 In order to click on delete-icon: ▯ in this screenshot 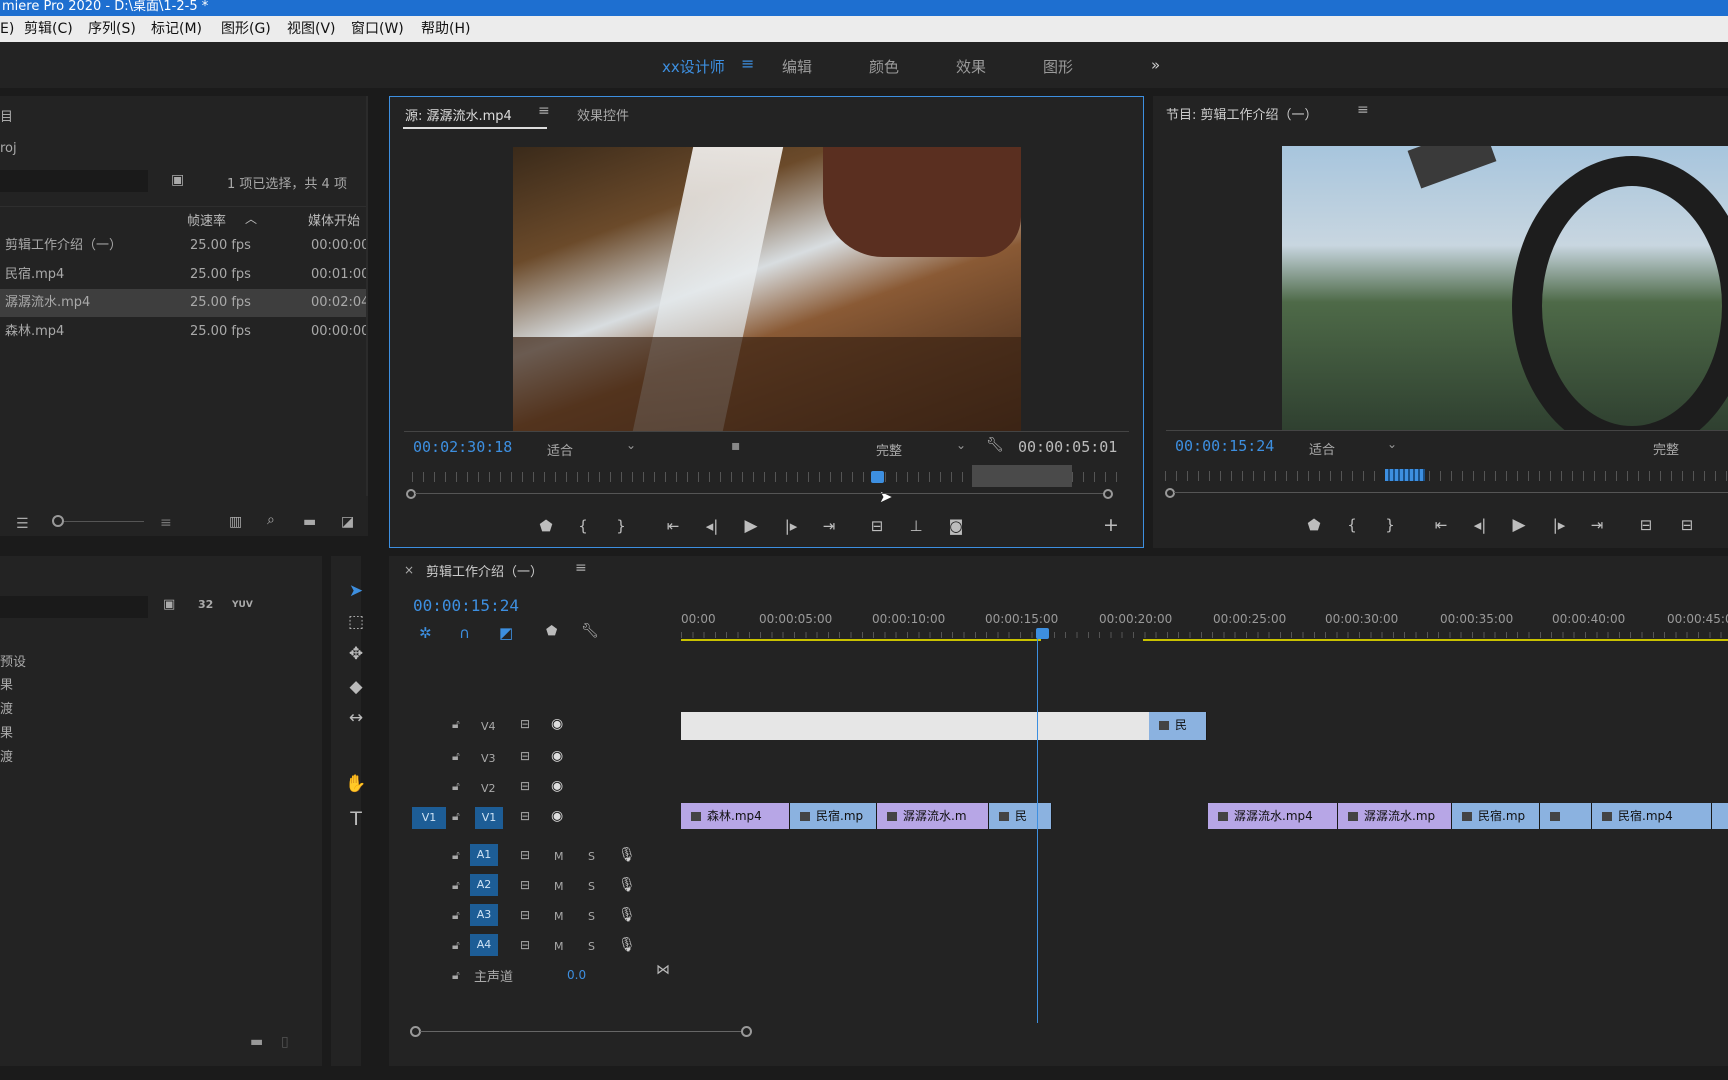, I will do `click(285, 1042)`.